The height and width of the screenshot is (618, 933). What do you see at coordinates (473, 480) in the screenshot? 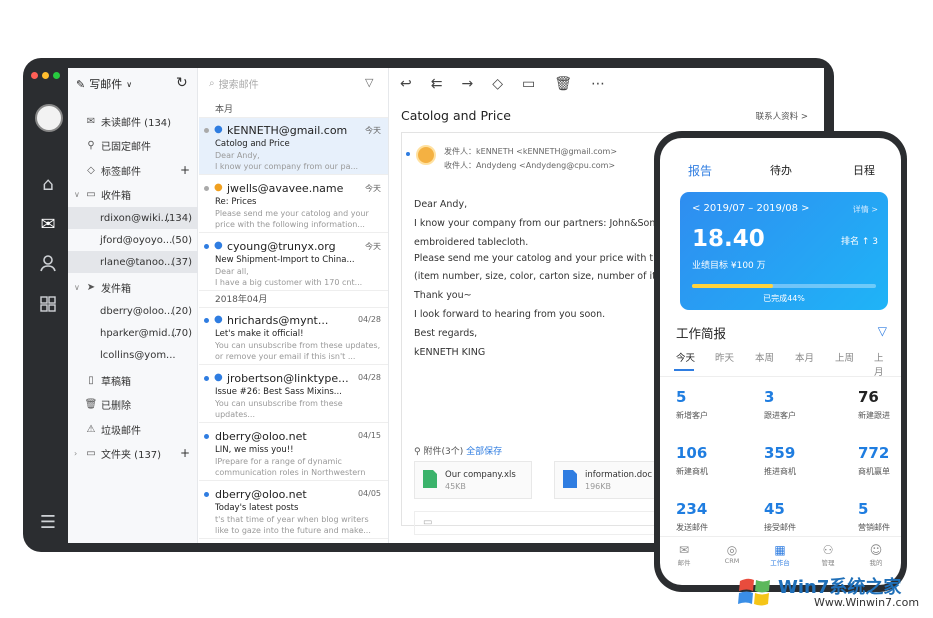
I see `attachment-xls: Our company.xls 45KB` at bounding box center [473, 480].